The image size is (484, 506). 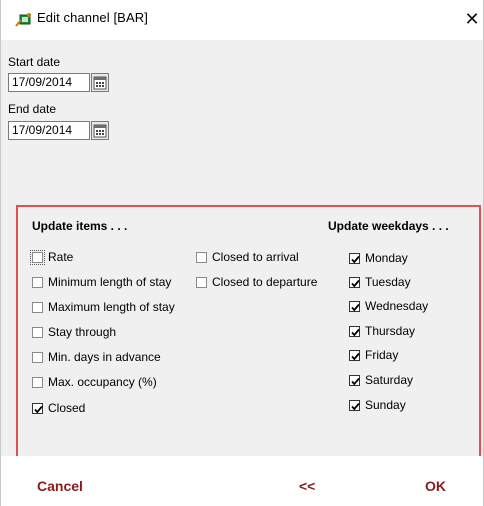 I want to click on checkbox-label: Rate, so click(x=61, y=257).